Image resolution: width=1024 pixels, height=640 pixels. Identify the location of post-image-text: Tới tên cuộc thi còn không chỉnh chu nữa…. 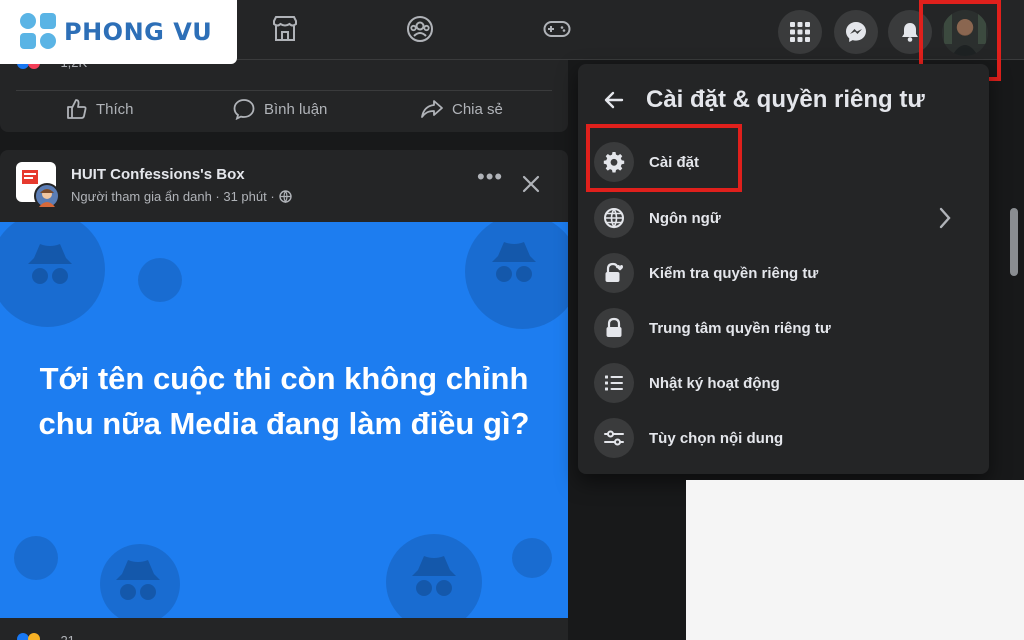
(284, 401).